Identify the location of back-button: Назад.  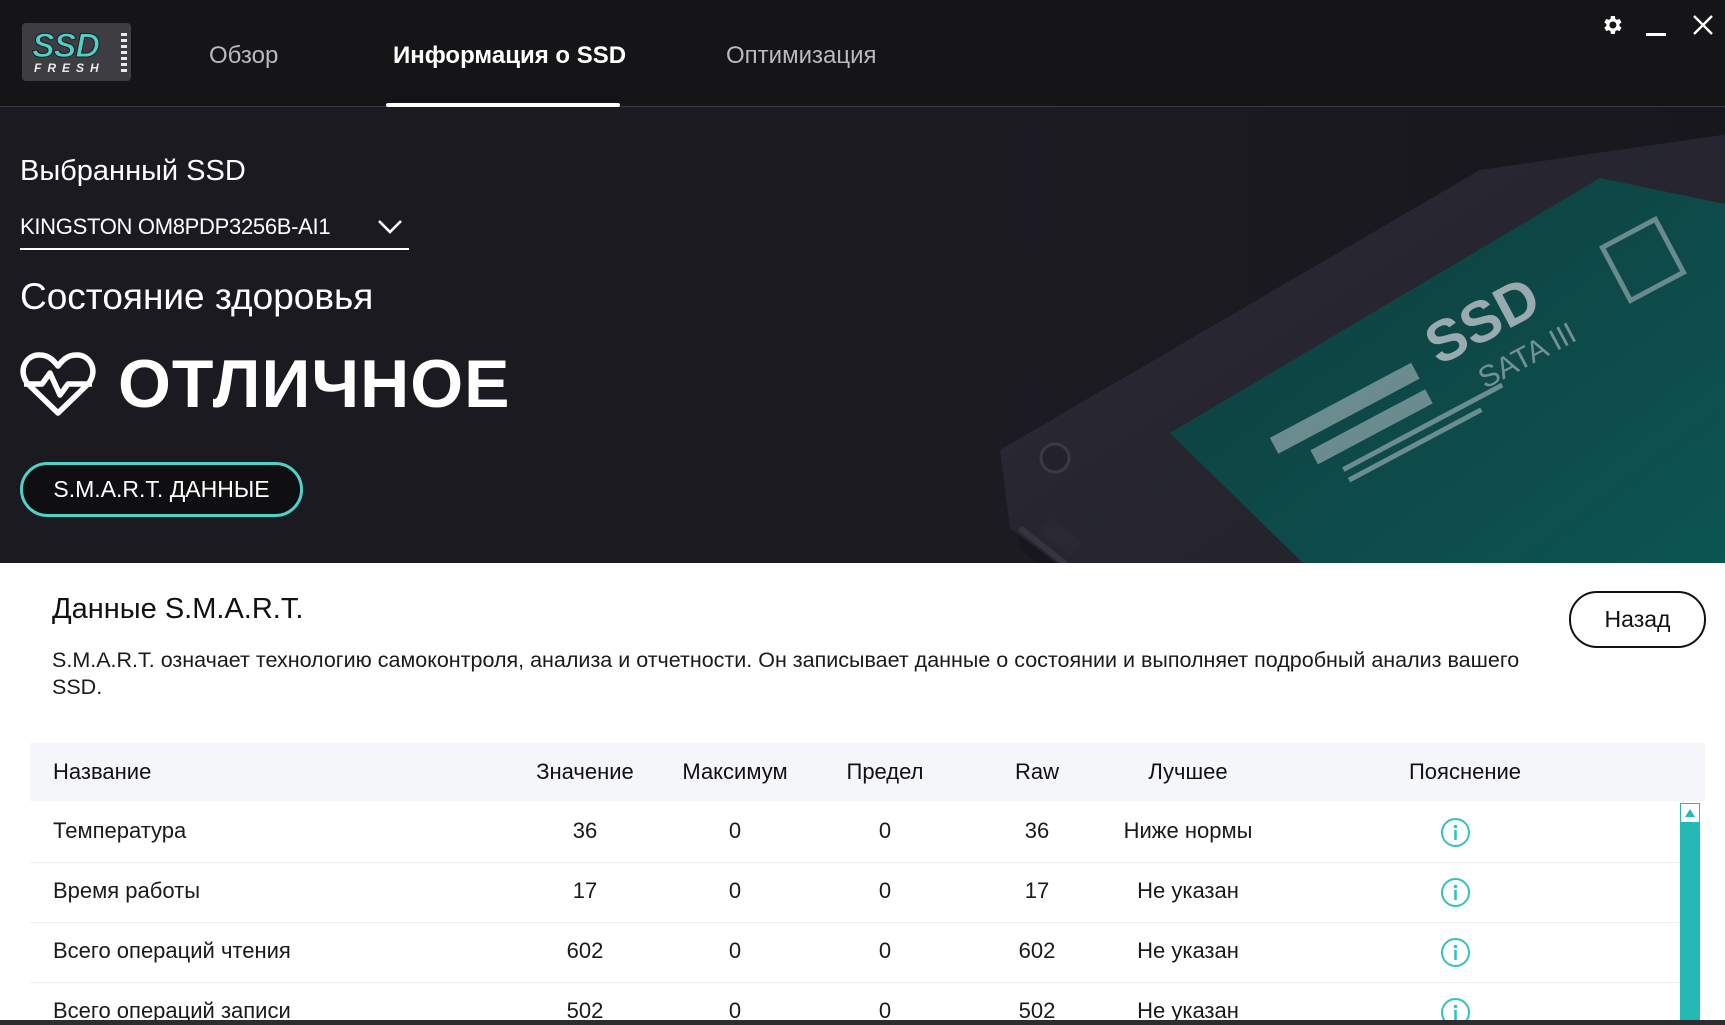
(1637, 619).